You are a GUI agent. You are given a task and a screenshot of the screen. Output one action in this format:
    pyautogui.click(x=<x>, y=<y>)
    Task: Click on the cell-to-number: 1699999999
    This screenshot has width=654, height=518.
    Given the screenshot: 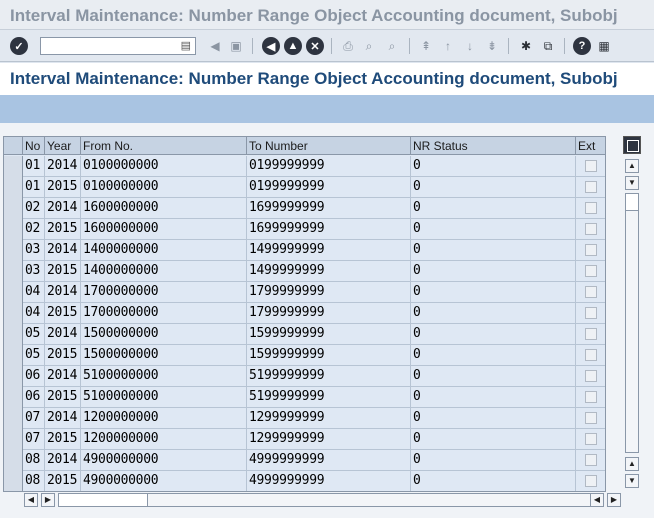 What is the action you would take?
    pyautogui.click(x=329, y=229)
    